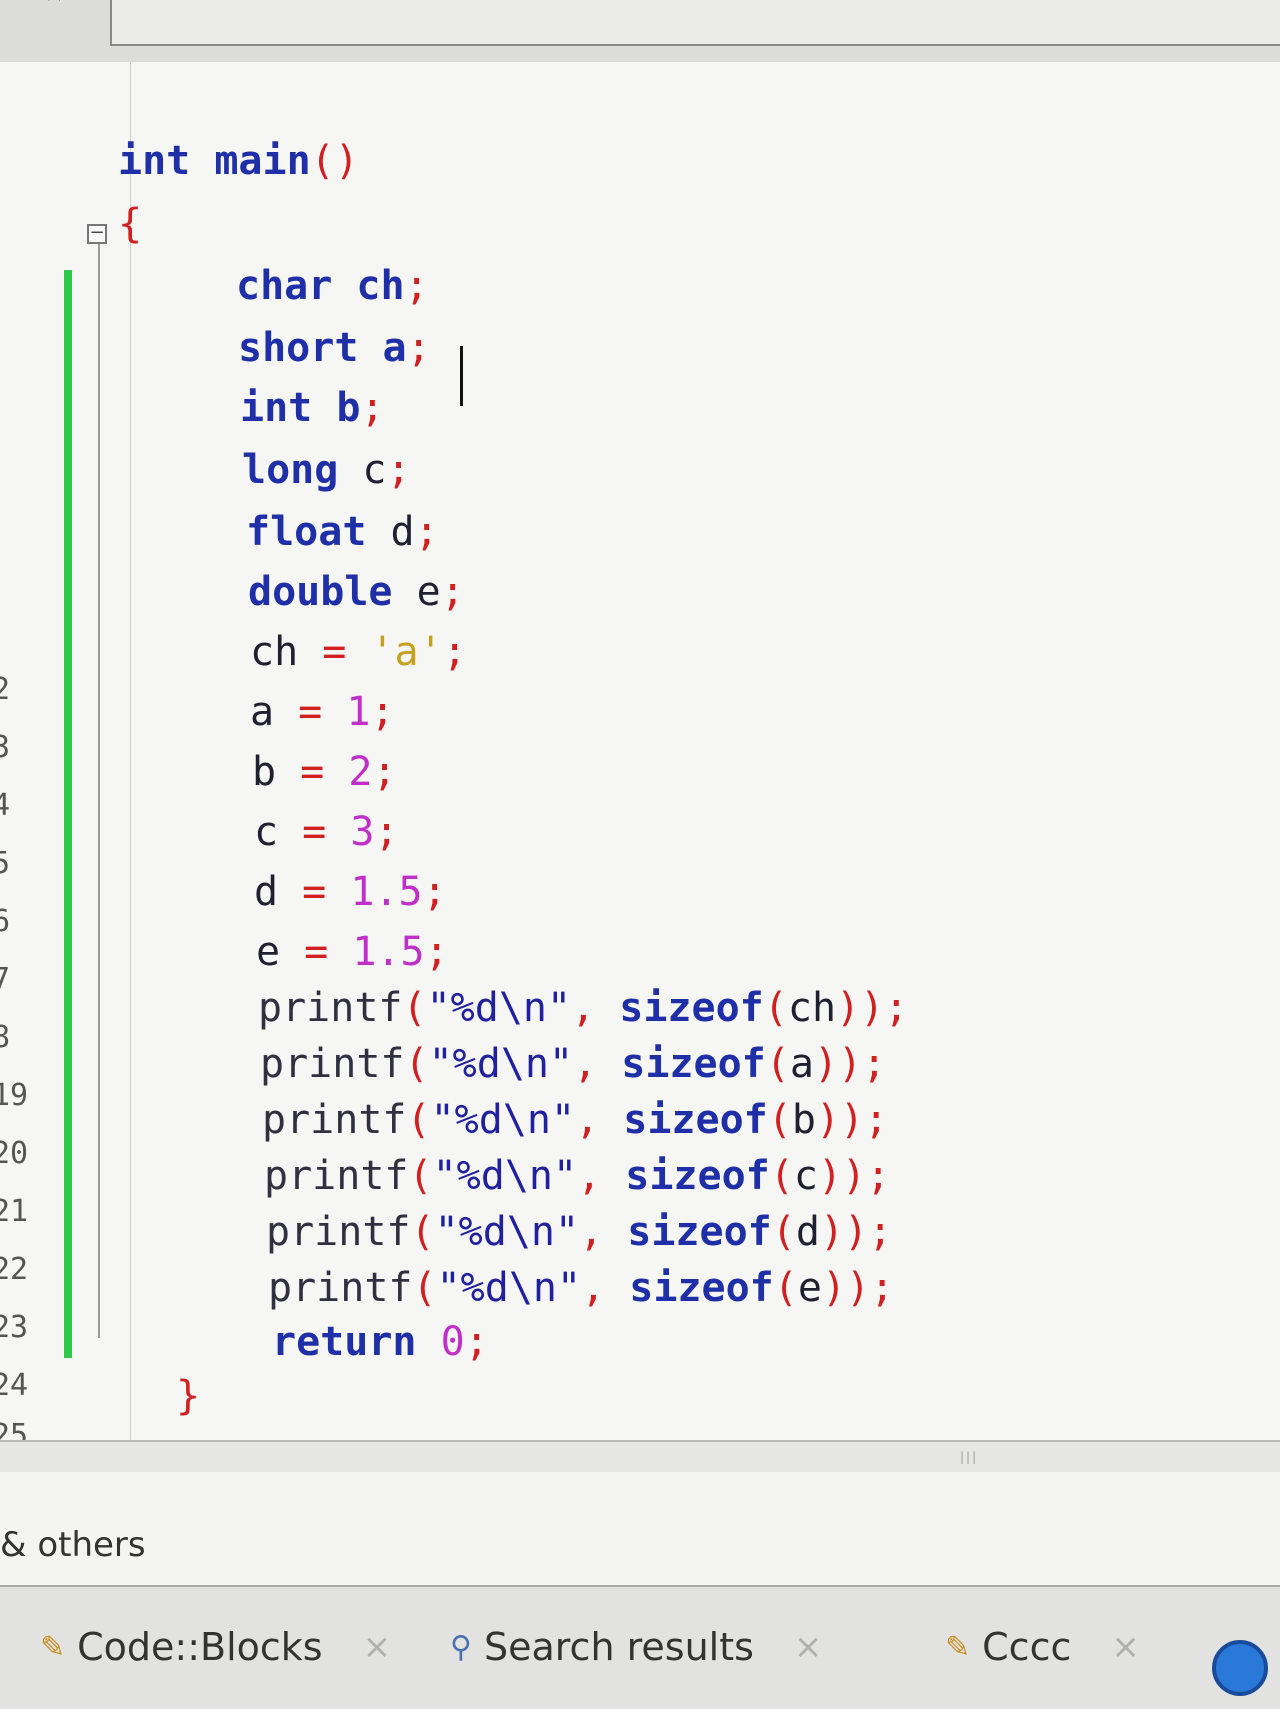 The height and width of the screenshot is (1709, 1280). I want to click on code-line: printf("%d\n", sizeof(ch));, so click(583, 1008).